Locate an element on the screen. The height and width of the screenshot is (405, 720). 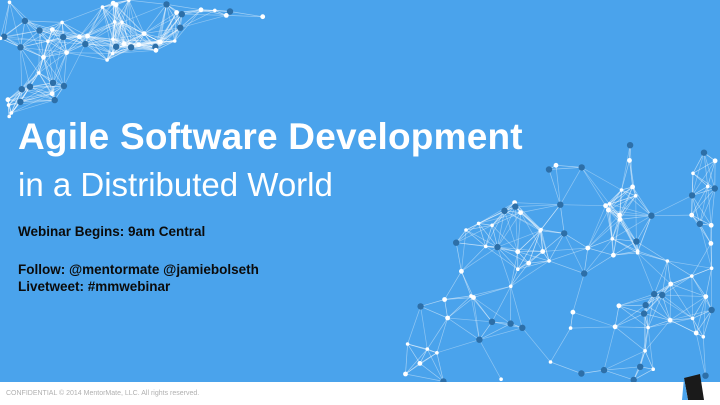
follow-handles: Follow: @mentormate @jamiebolseth is located at coordinates (138, 269).